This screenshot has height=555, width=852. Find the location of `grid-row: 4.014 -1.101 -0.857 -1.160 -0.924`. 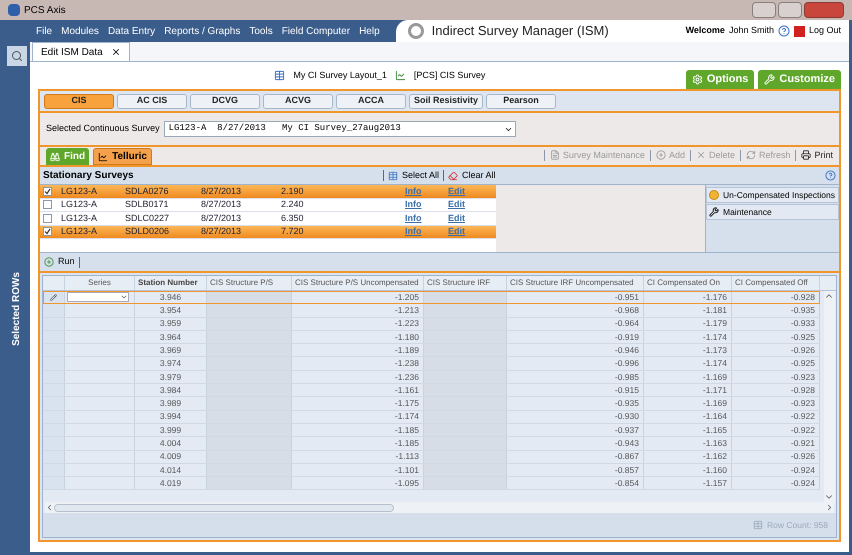

grid-row: 4.014 -1.101 -0.857 -1.160 -0.924 is located at coordinates (431, 471).